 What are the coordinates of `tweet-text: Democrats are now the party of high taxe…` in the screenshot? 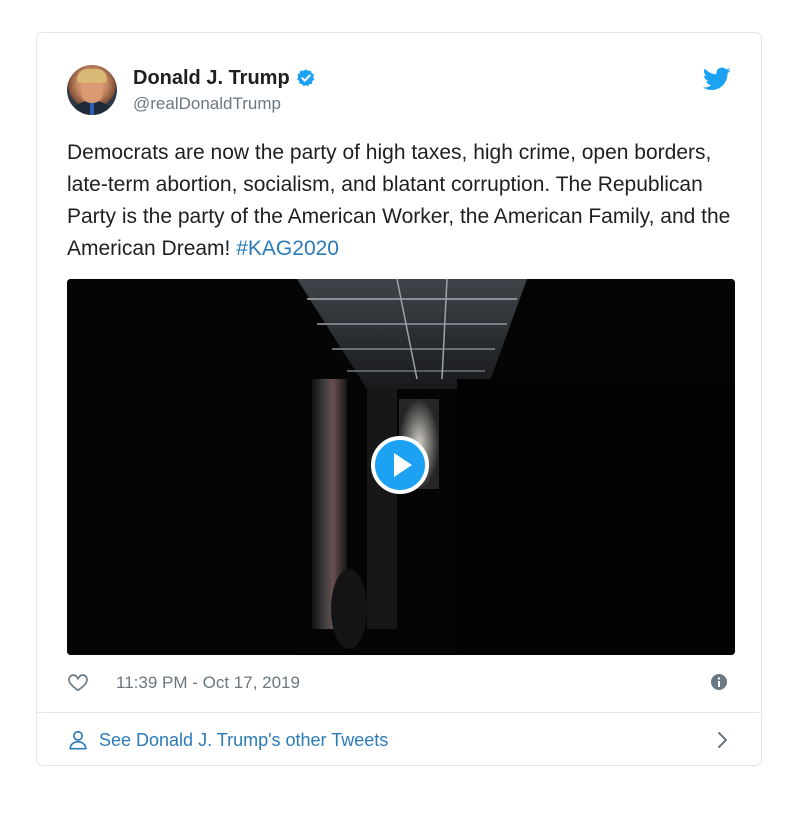 It's located at (407, 201).